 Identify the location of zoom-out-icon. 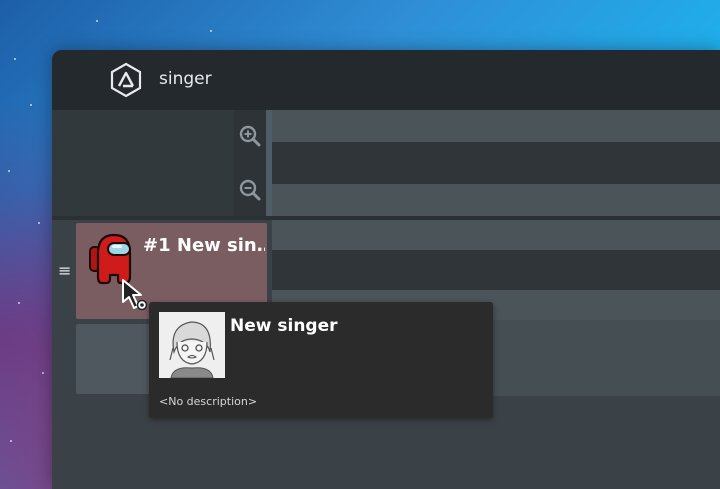
(250, 190).